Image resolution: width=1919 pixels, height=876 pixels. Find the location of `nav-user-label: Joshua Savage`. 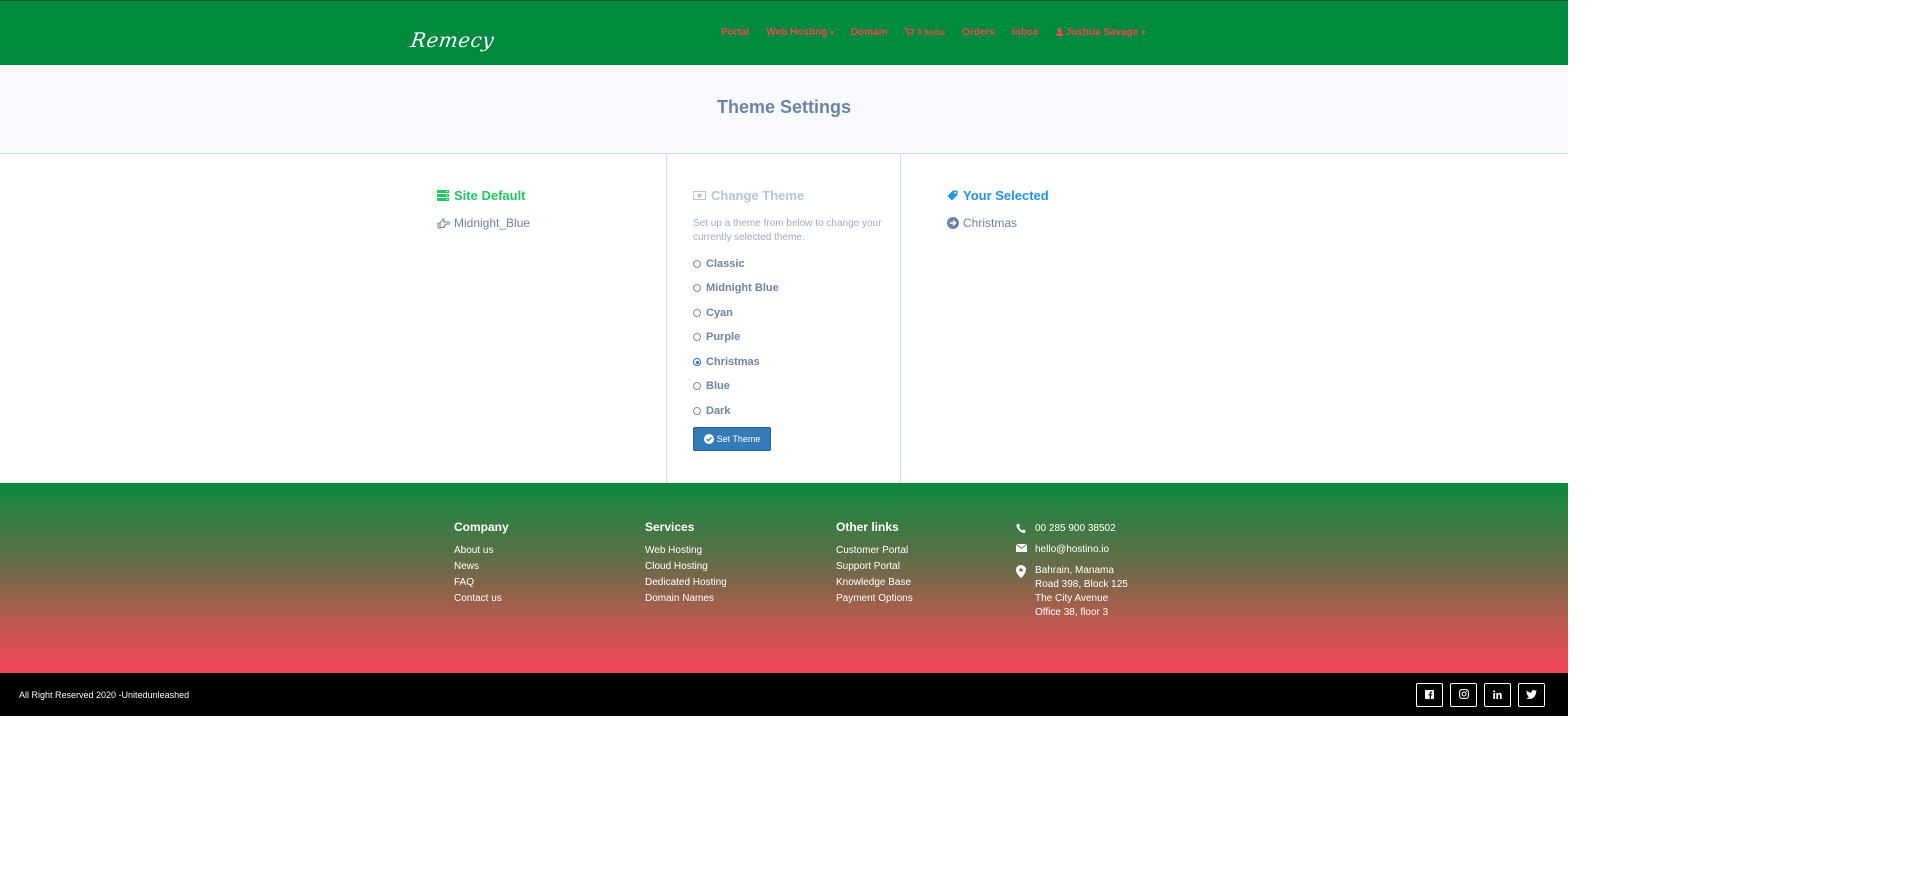

nav-user-label: Joshua Savage is located at coordinates (1102, 32).